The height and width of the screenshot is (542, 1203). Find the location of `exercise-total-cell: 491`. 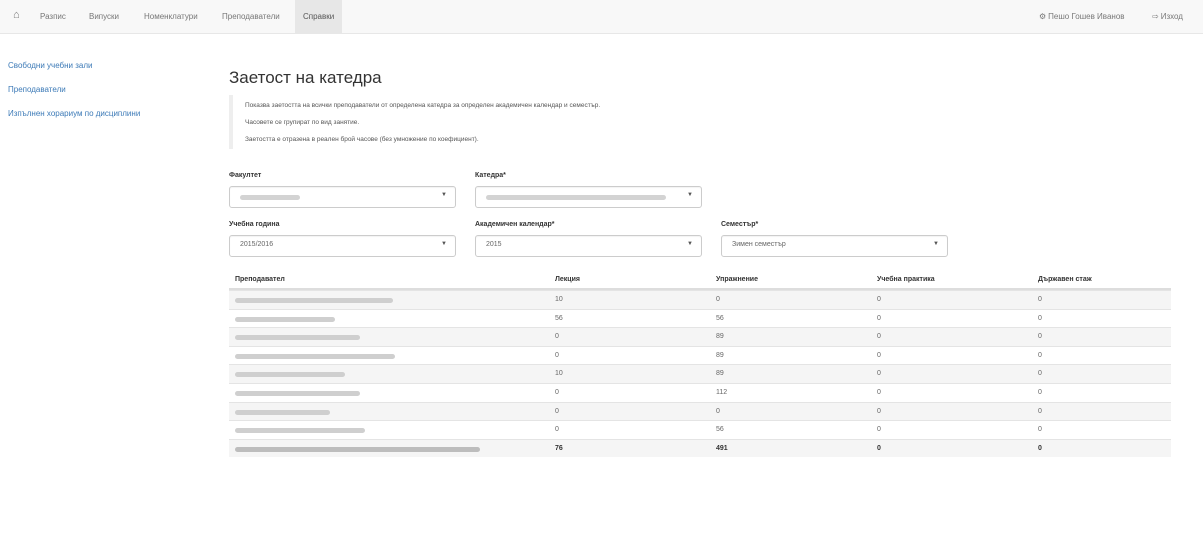

exercise-total-cell: 491 is located at coordinates (722, 448).